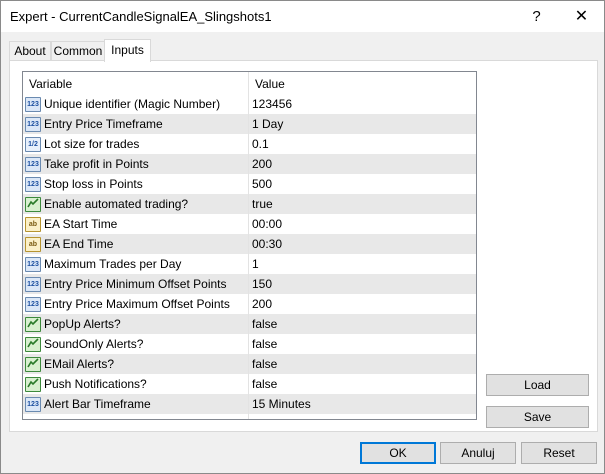 This screenshot has width=605, height=474. I want to click on variable-name: Alert Bar Timeframe, so click(97, 404).